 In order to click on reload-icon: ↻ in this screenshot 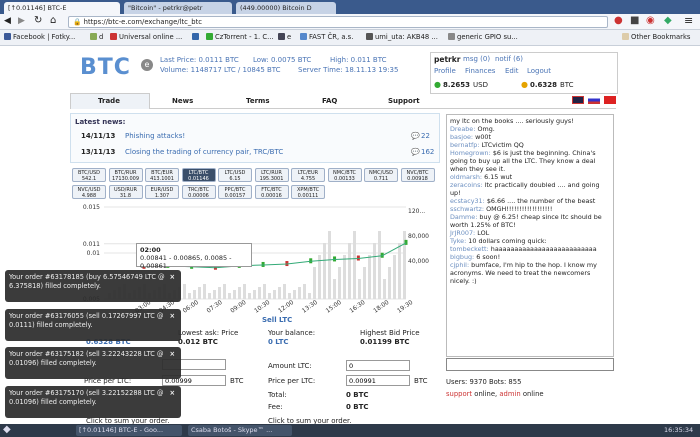, I will do `click(38, 20)`.